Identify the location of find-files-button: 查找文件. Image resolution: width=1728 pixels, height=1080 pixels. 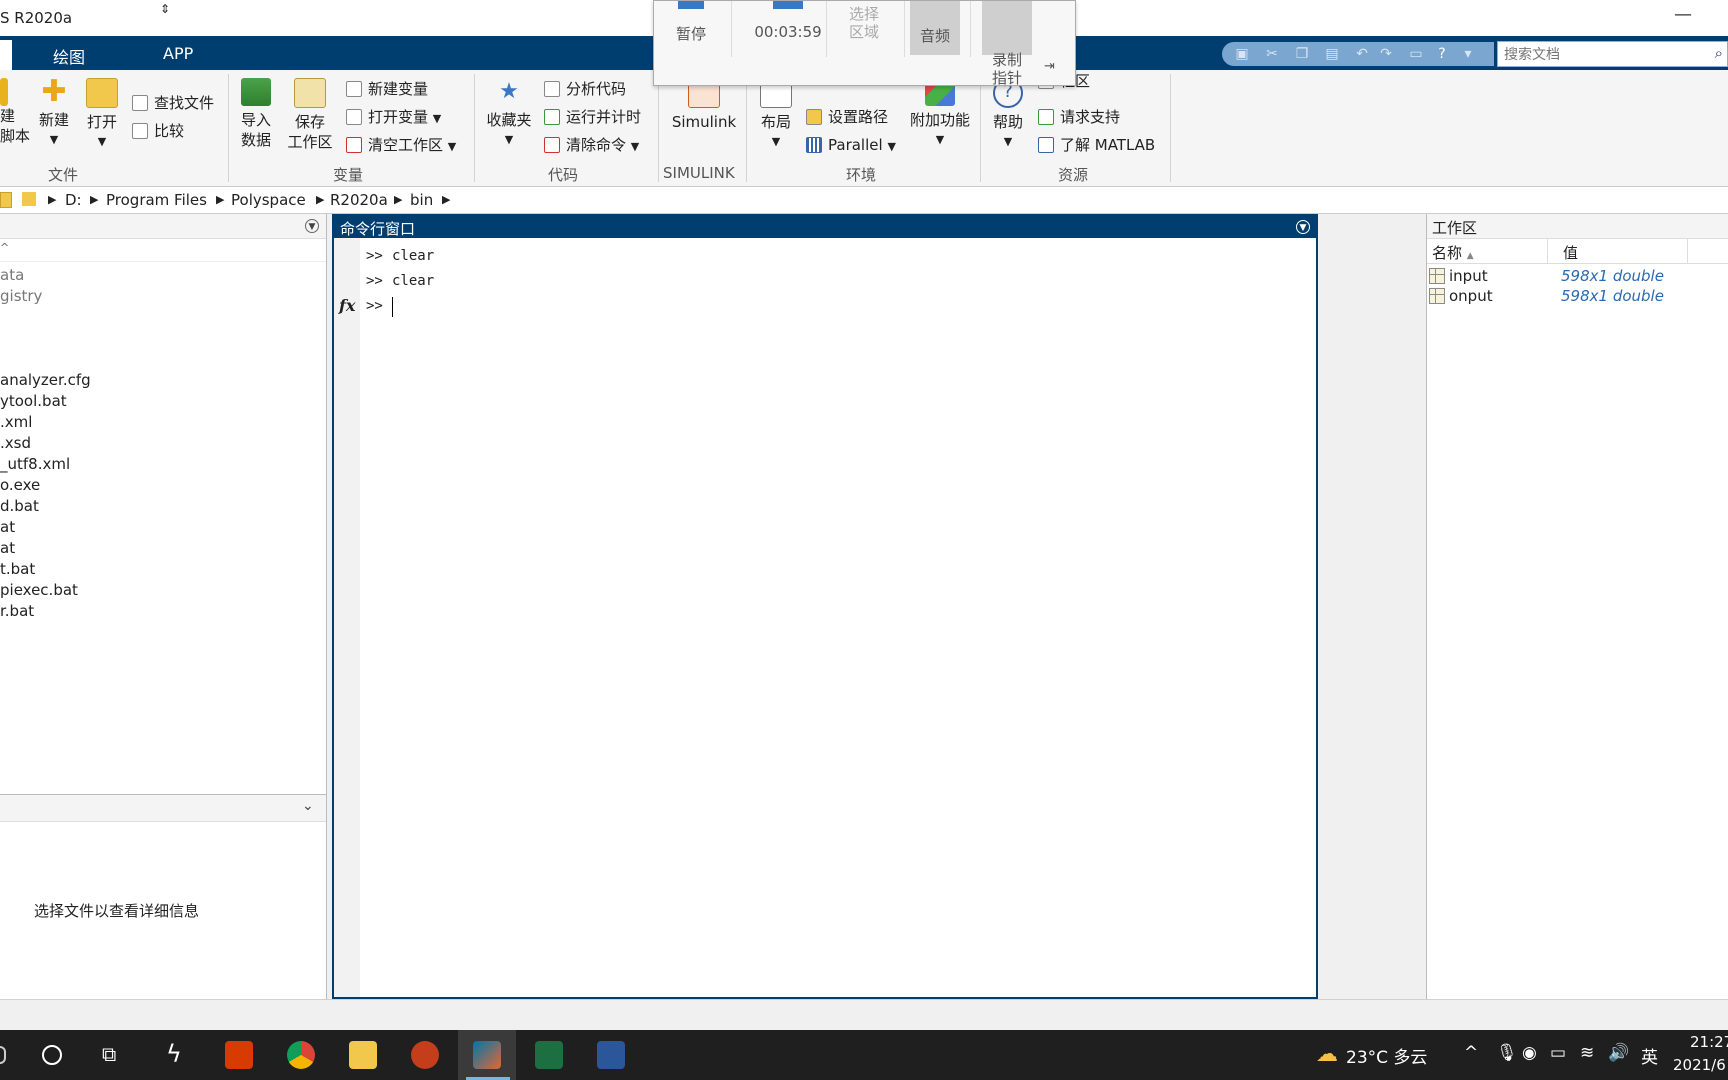
(173, 103).